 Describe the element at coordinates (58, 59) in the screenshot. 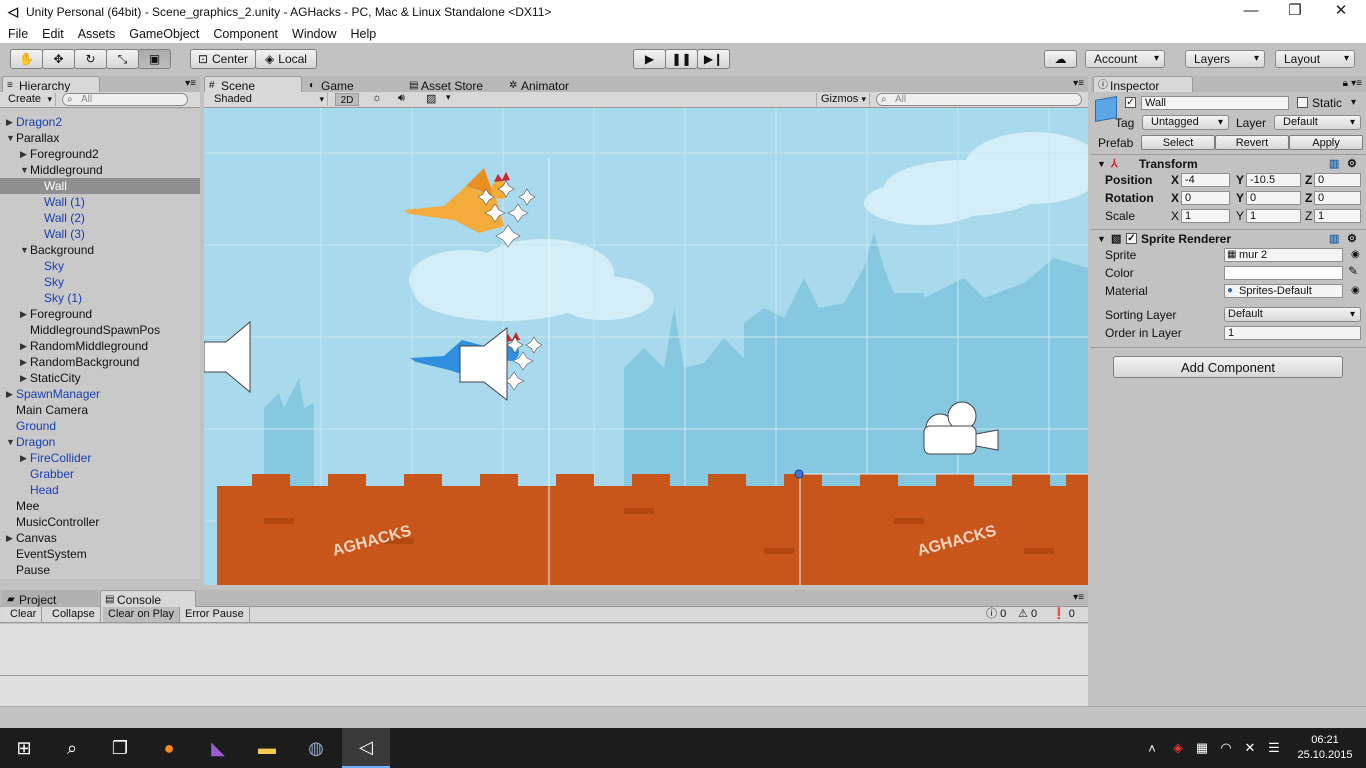

I see `move-tool-button: ✥` at that location.